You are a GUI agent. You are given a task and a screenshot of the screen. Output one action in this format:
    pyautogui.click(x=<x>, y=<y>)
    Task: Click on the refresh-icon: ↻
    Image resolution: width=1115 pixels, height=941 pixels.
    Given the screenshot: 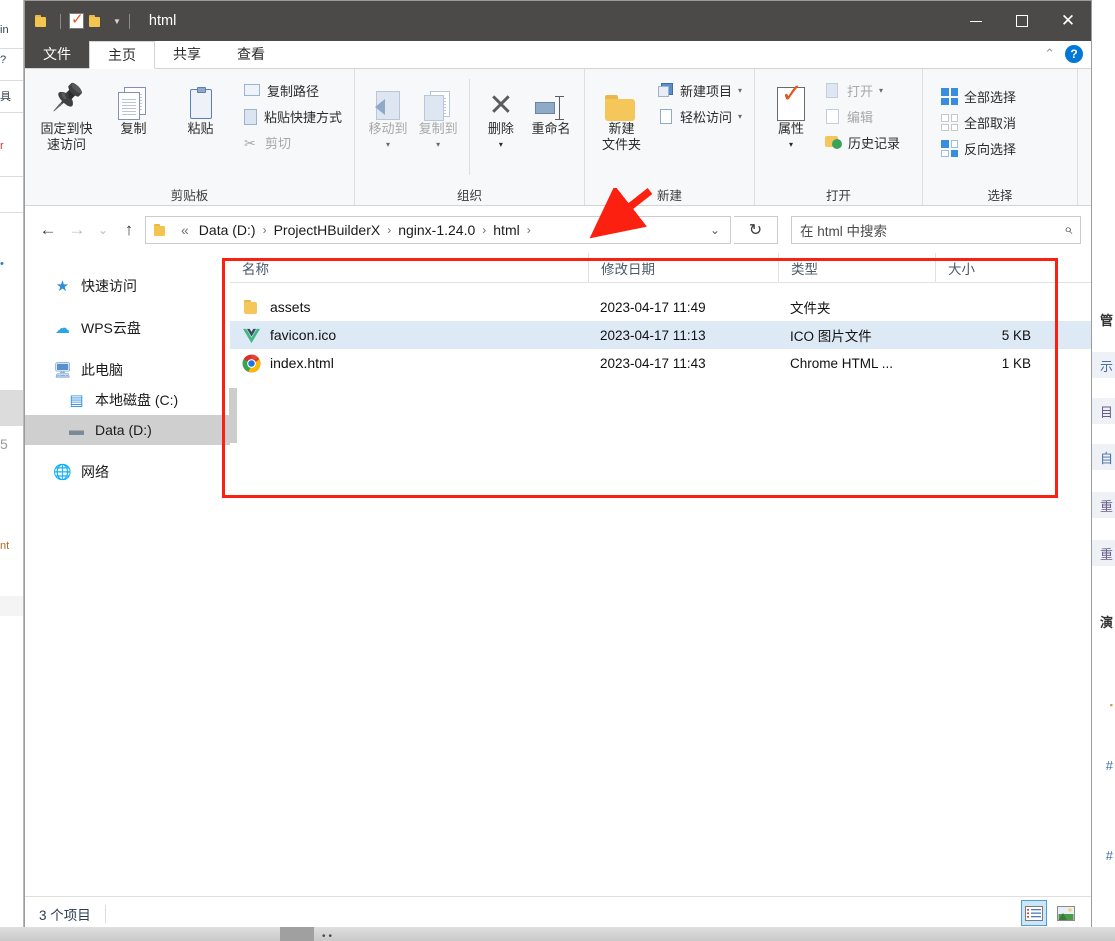 What is the action you would take?
    pyautogui.click(x=755, y=230)
    